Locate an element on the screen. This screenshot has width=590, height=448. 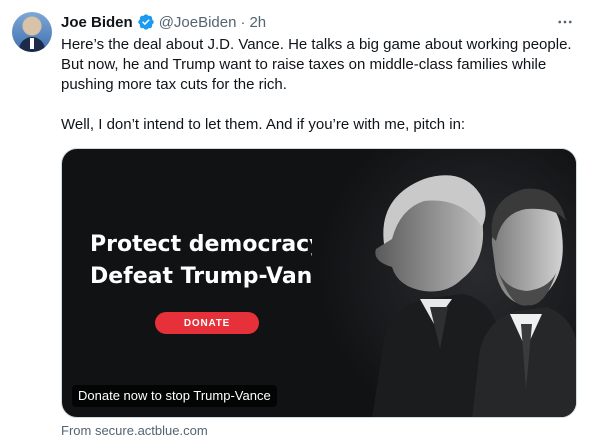
author-name: Joe Biden is located at coordinates (97, 22).